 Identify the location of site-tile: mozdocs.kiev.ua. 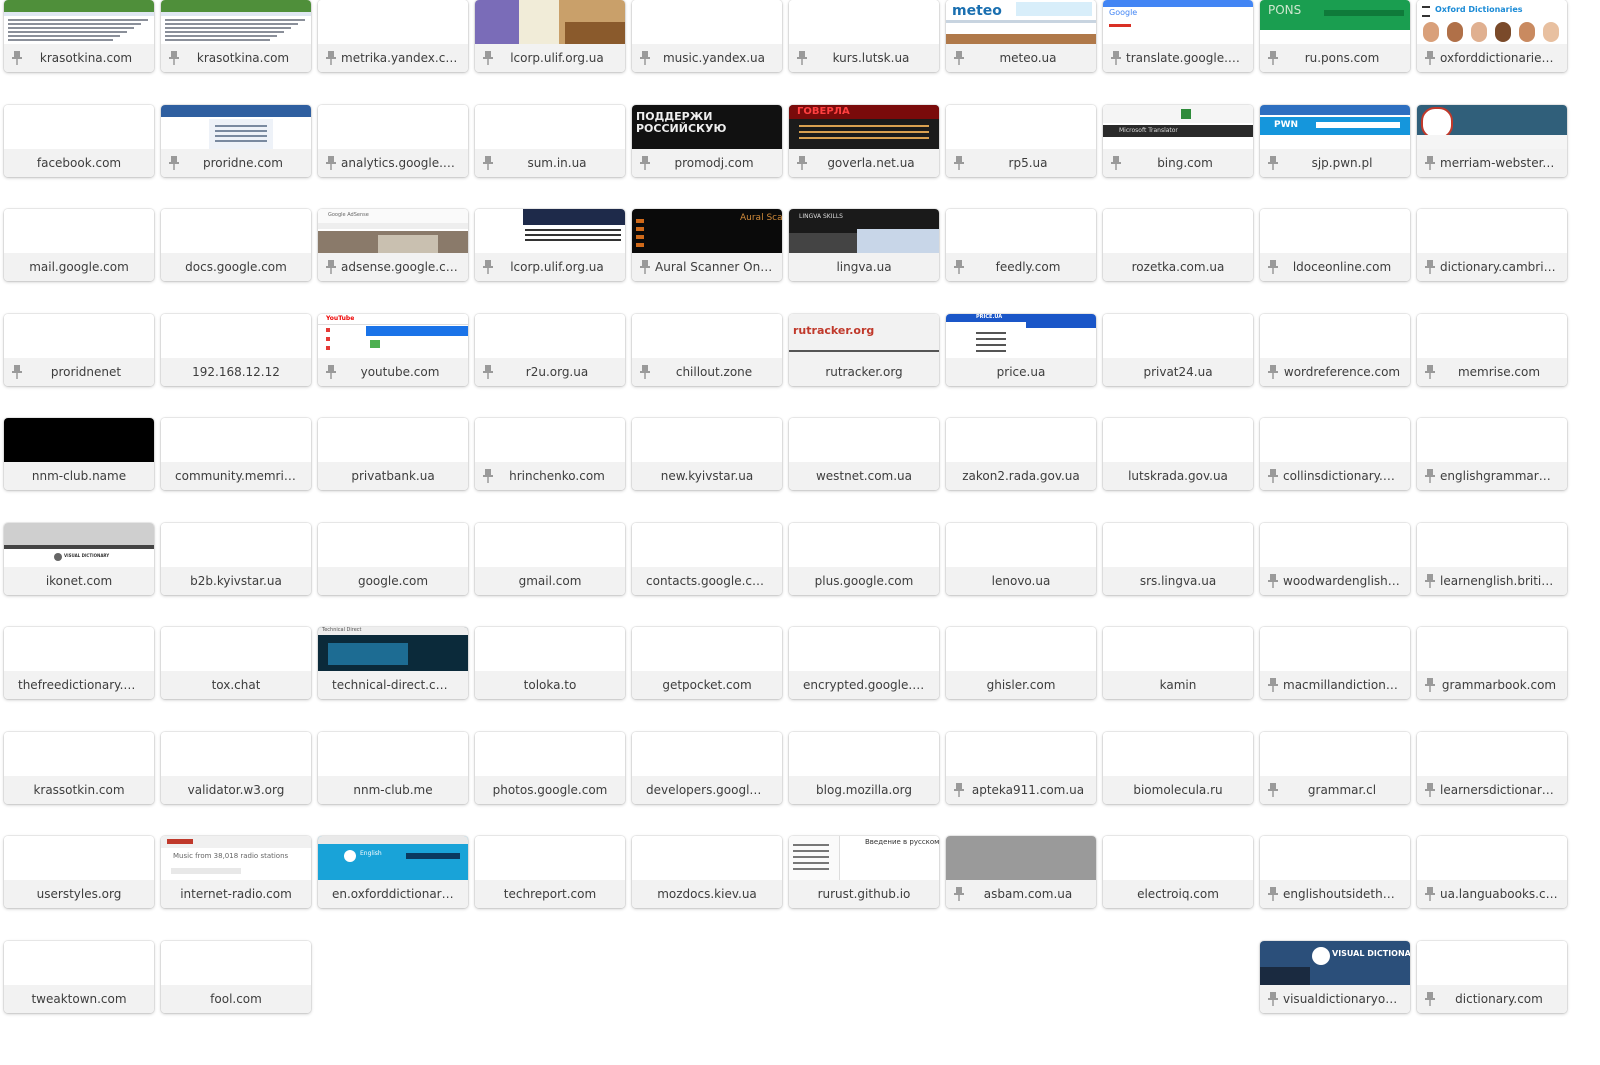
(707, 872).